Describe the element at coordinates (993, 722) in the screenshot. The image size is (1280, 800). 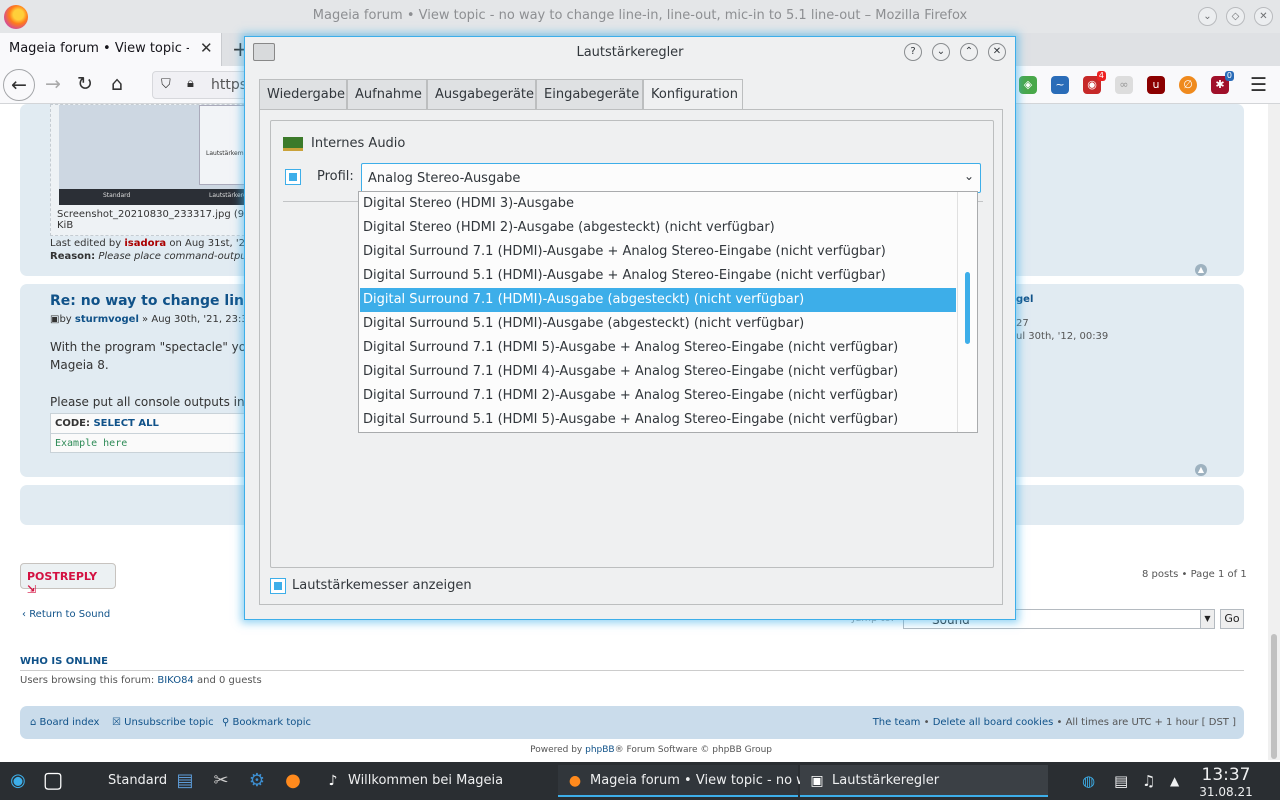
I see `delete-cookies-link: Delete all board cookies` at that location.